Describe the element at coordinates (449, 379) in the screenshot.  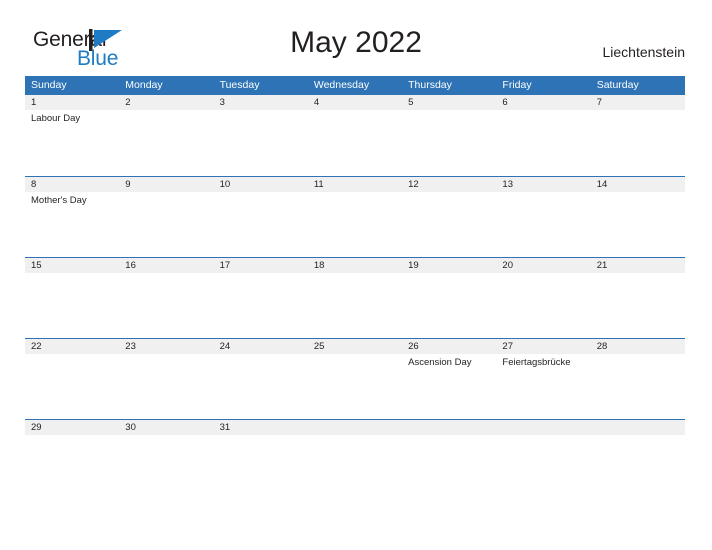
I see `calendar-day-cell: 26 Ascension Day` at that location.